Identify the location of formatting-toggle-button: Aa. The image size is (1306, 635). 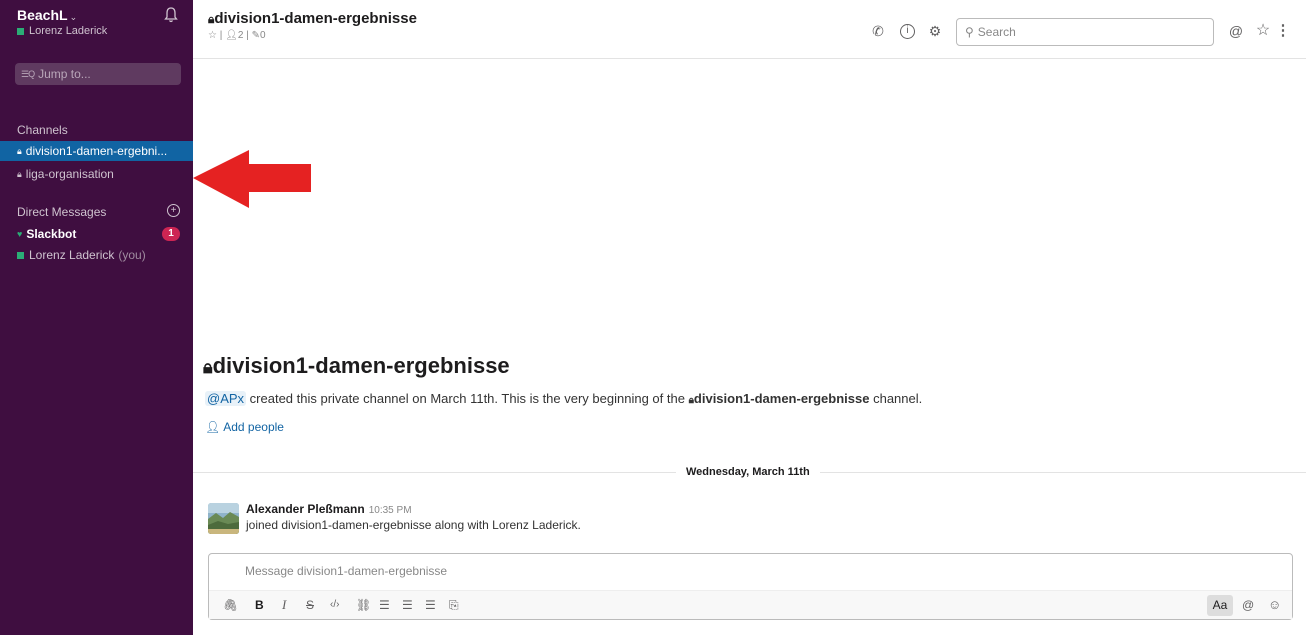
(1220, 605).